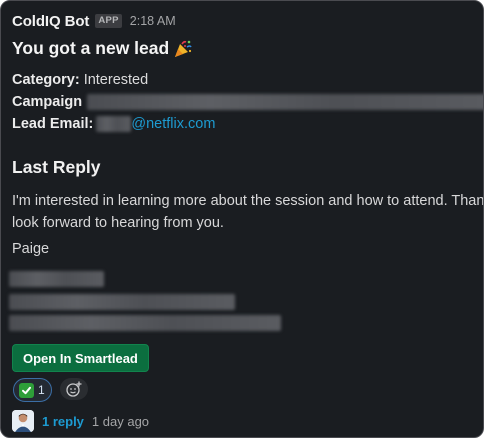  What do you see at coordinates (56, 167) in the screenshot?
I see `last-reply-heading: Last Reply` at bounding box center [56, 167].